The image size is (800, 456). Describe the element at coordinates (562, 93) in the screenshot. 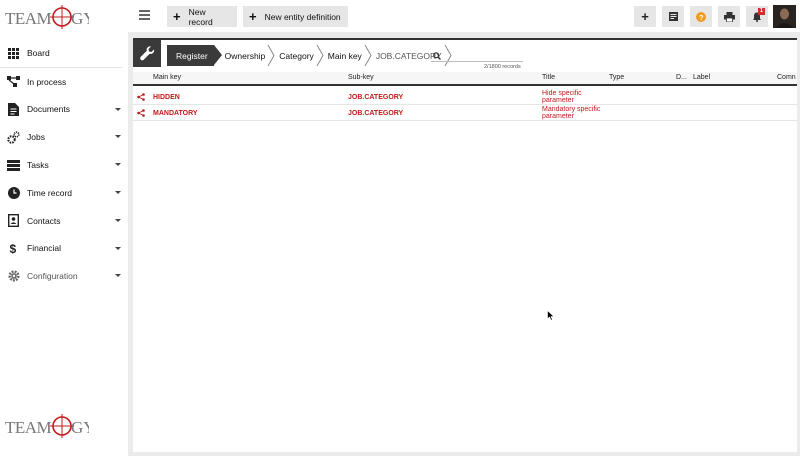

I see `cell-title-line: Hide specific` at that location.